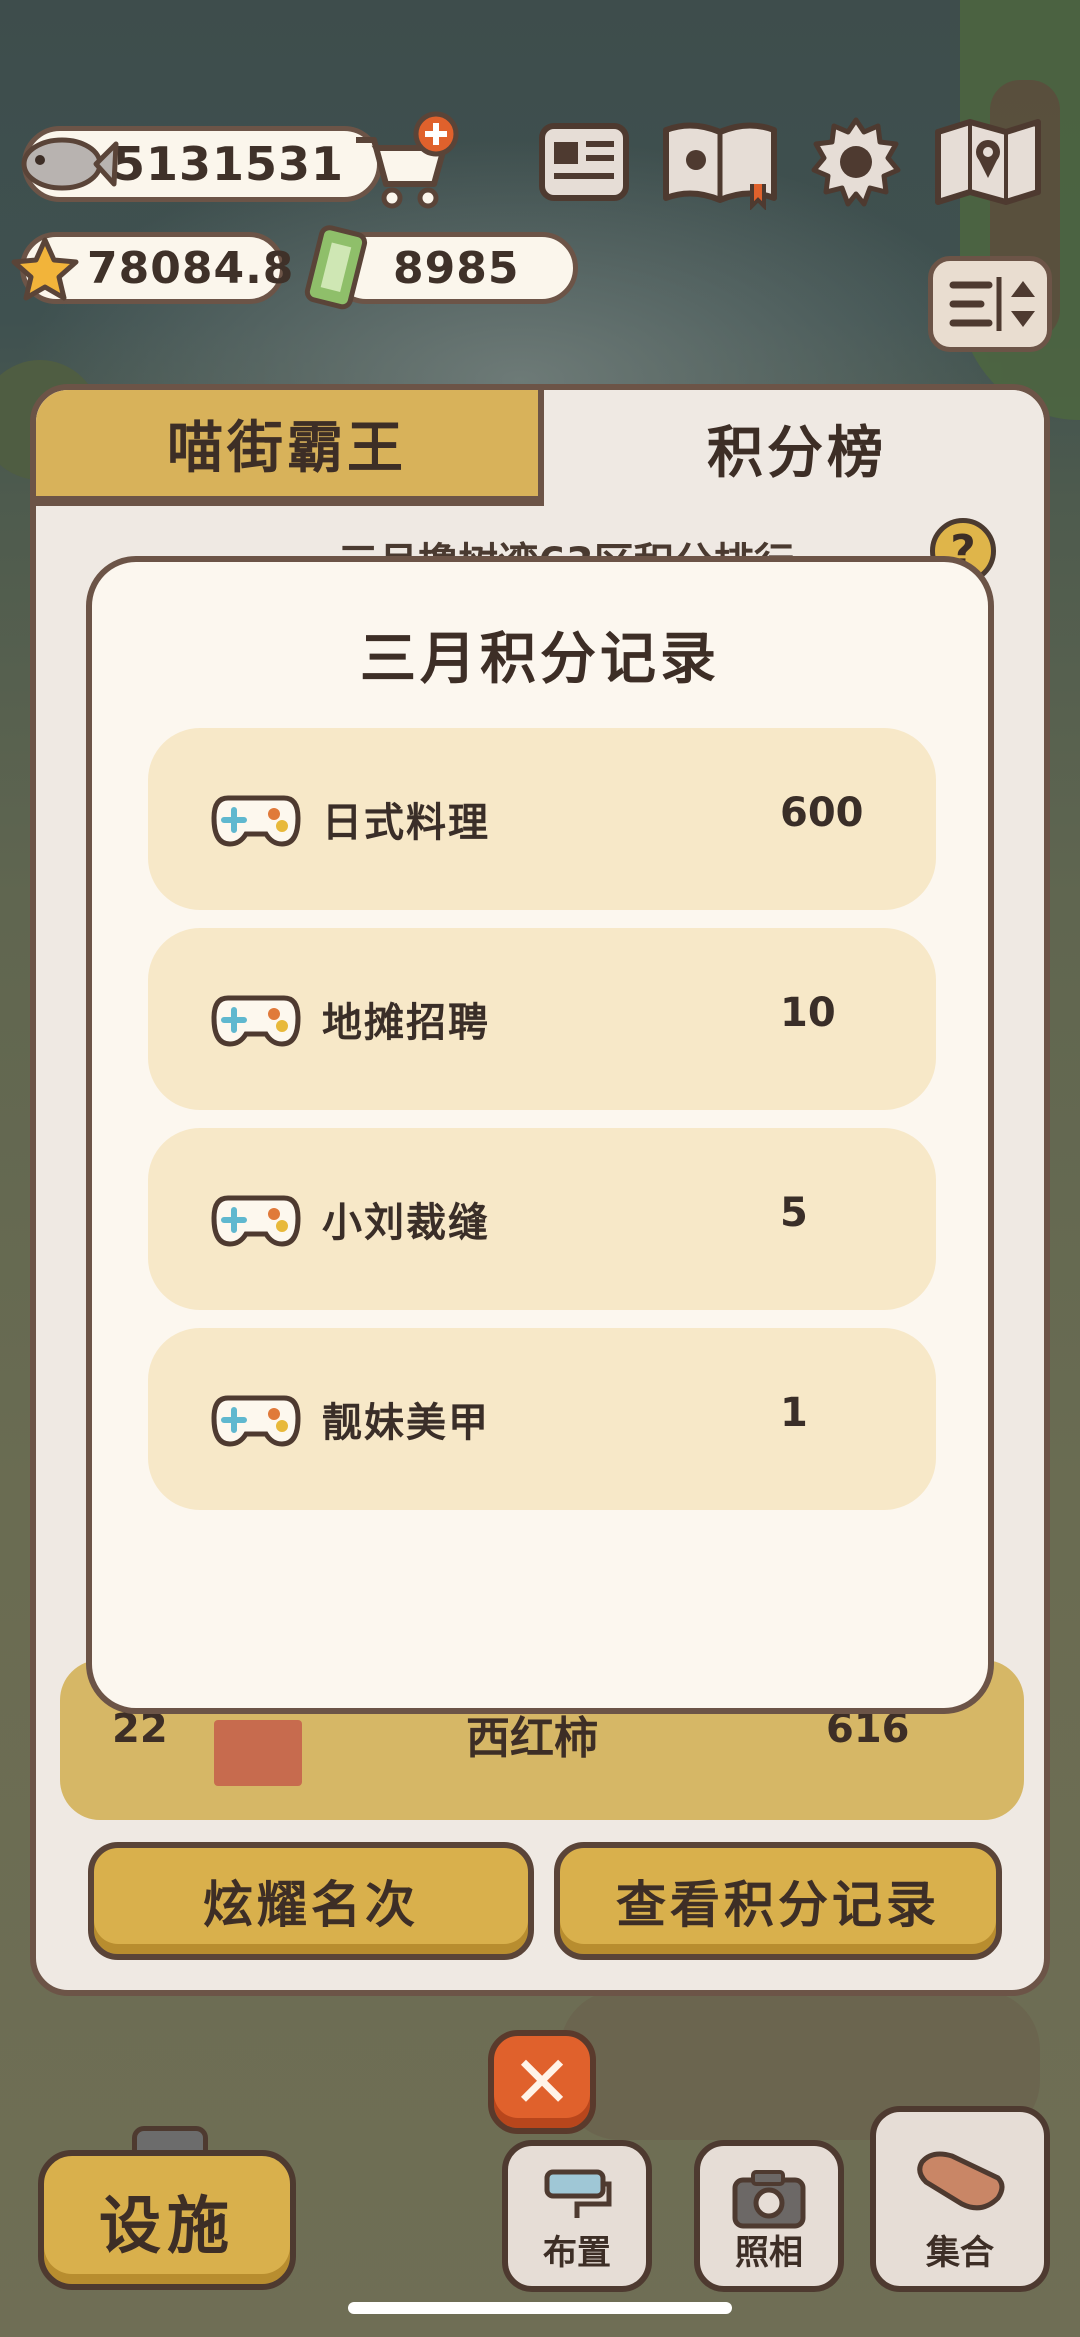 The image size is (1080, 2337). I want to click on fish-icon, so click(70, 164).